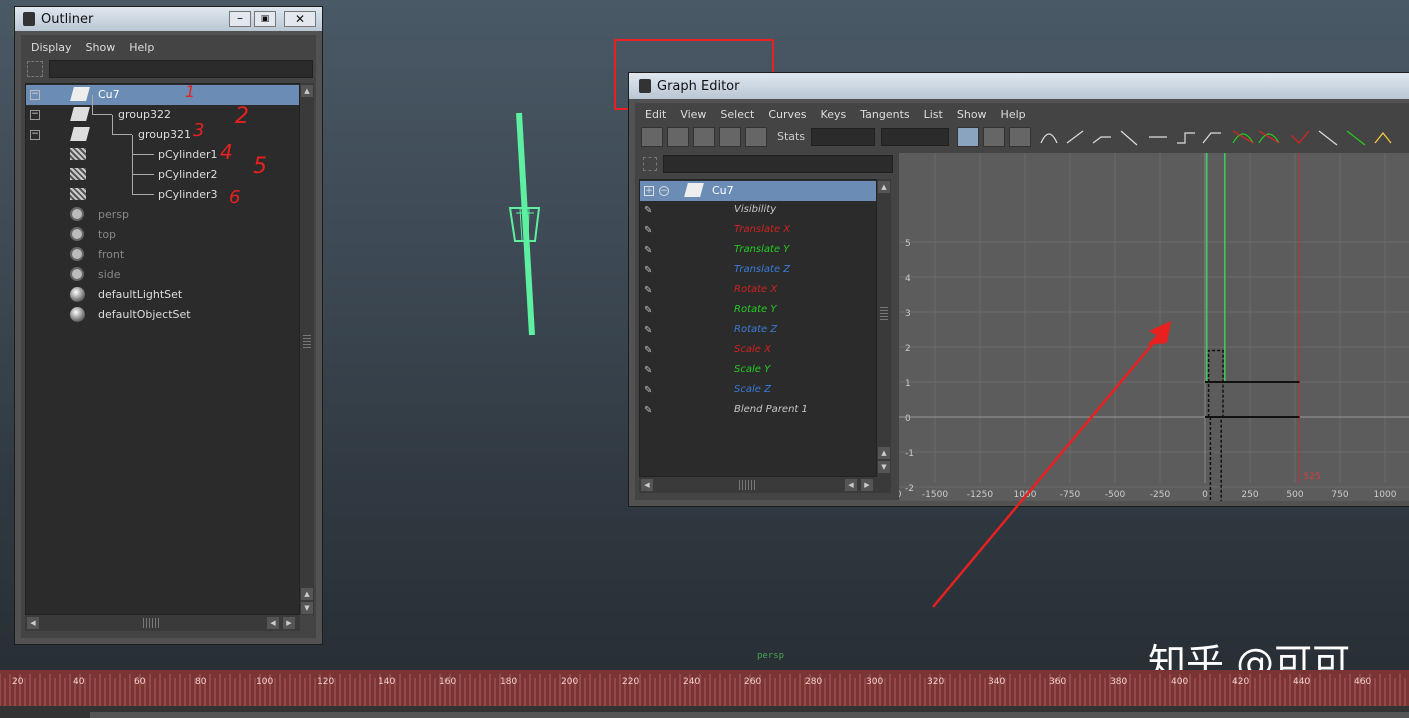 The width and height of the screenshot is (1409, 718). Describe the element at coordinates (240, 19) in the screenshot. I see `minimize-button: –` at that location.